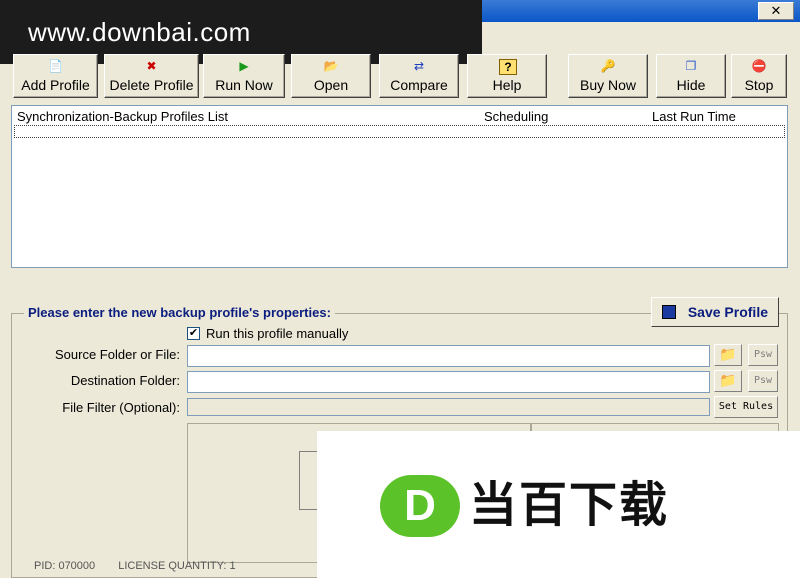 The image size is (800, 578). I want to click on browse-source-button: 📁, so click(728, 355).